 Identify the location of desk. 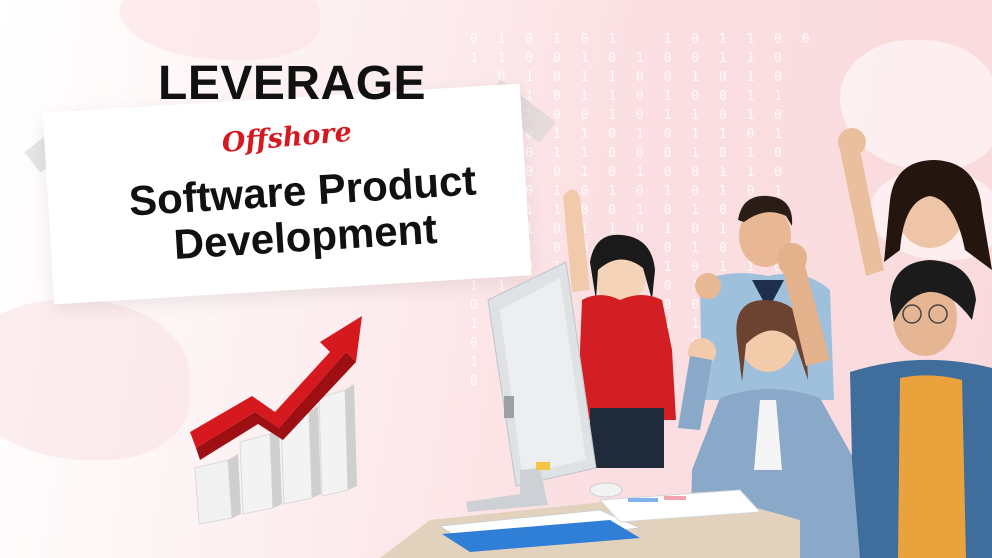
(590, 520).